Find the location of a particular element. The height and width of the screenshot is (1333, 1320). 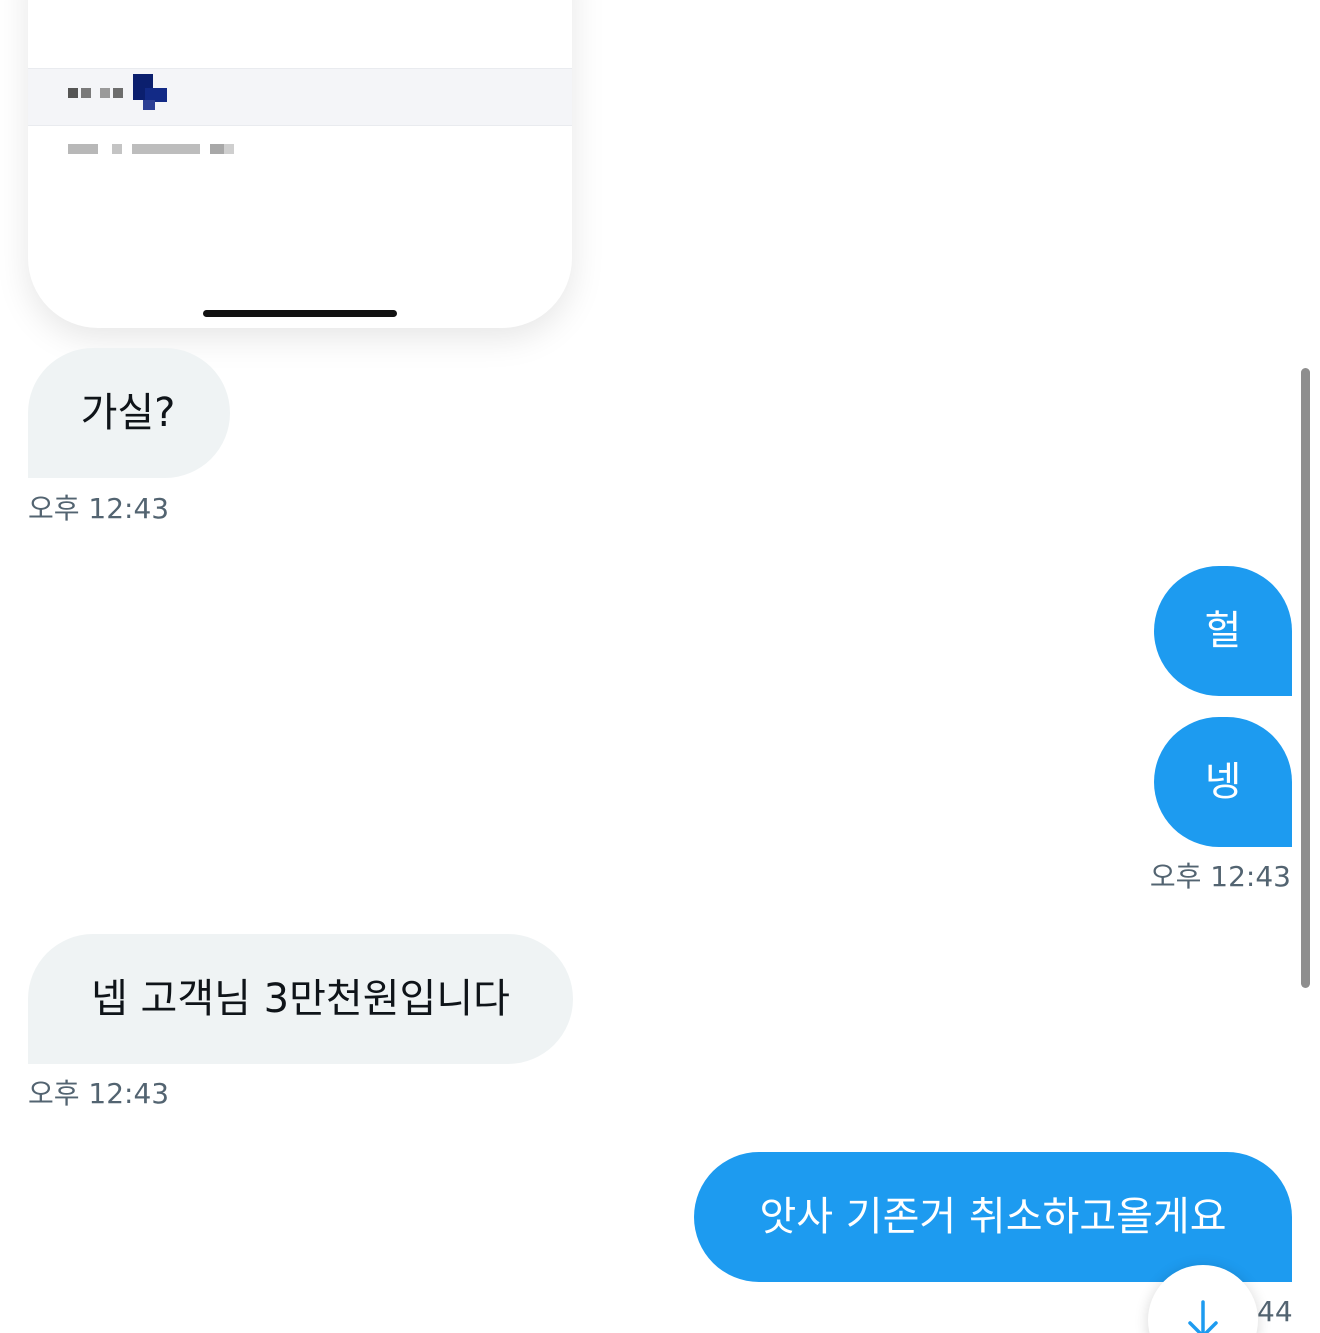

message-bubble-incoming: 넵 고객님 3만천원입니다 is located at coordinates (300, 999).